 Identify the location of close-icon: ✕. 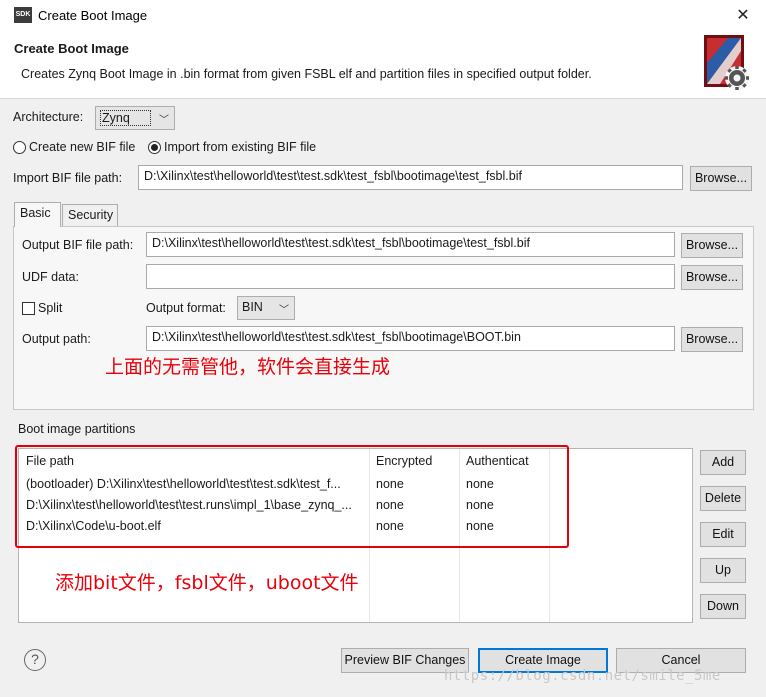
(743, 15).